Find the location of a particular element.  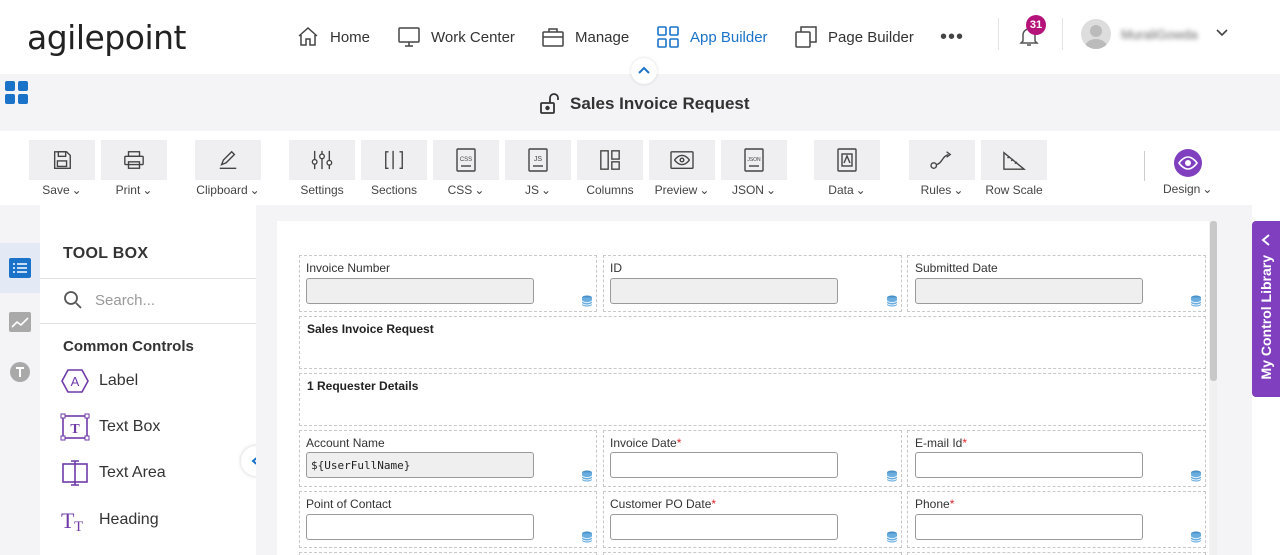

nav-app-builder-label: App Builder is located at coordinates (729, 37).